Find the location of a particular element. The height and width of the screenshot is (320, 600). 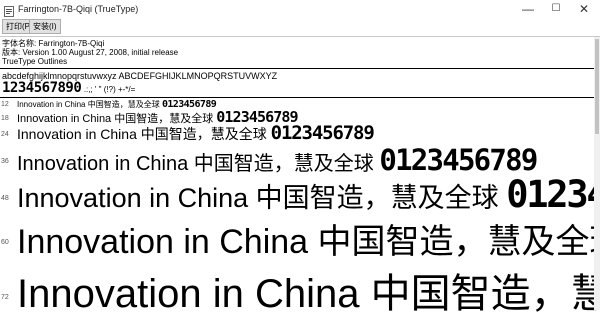

install-button: 安装(I) is located at coordinates (45, 26).